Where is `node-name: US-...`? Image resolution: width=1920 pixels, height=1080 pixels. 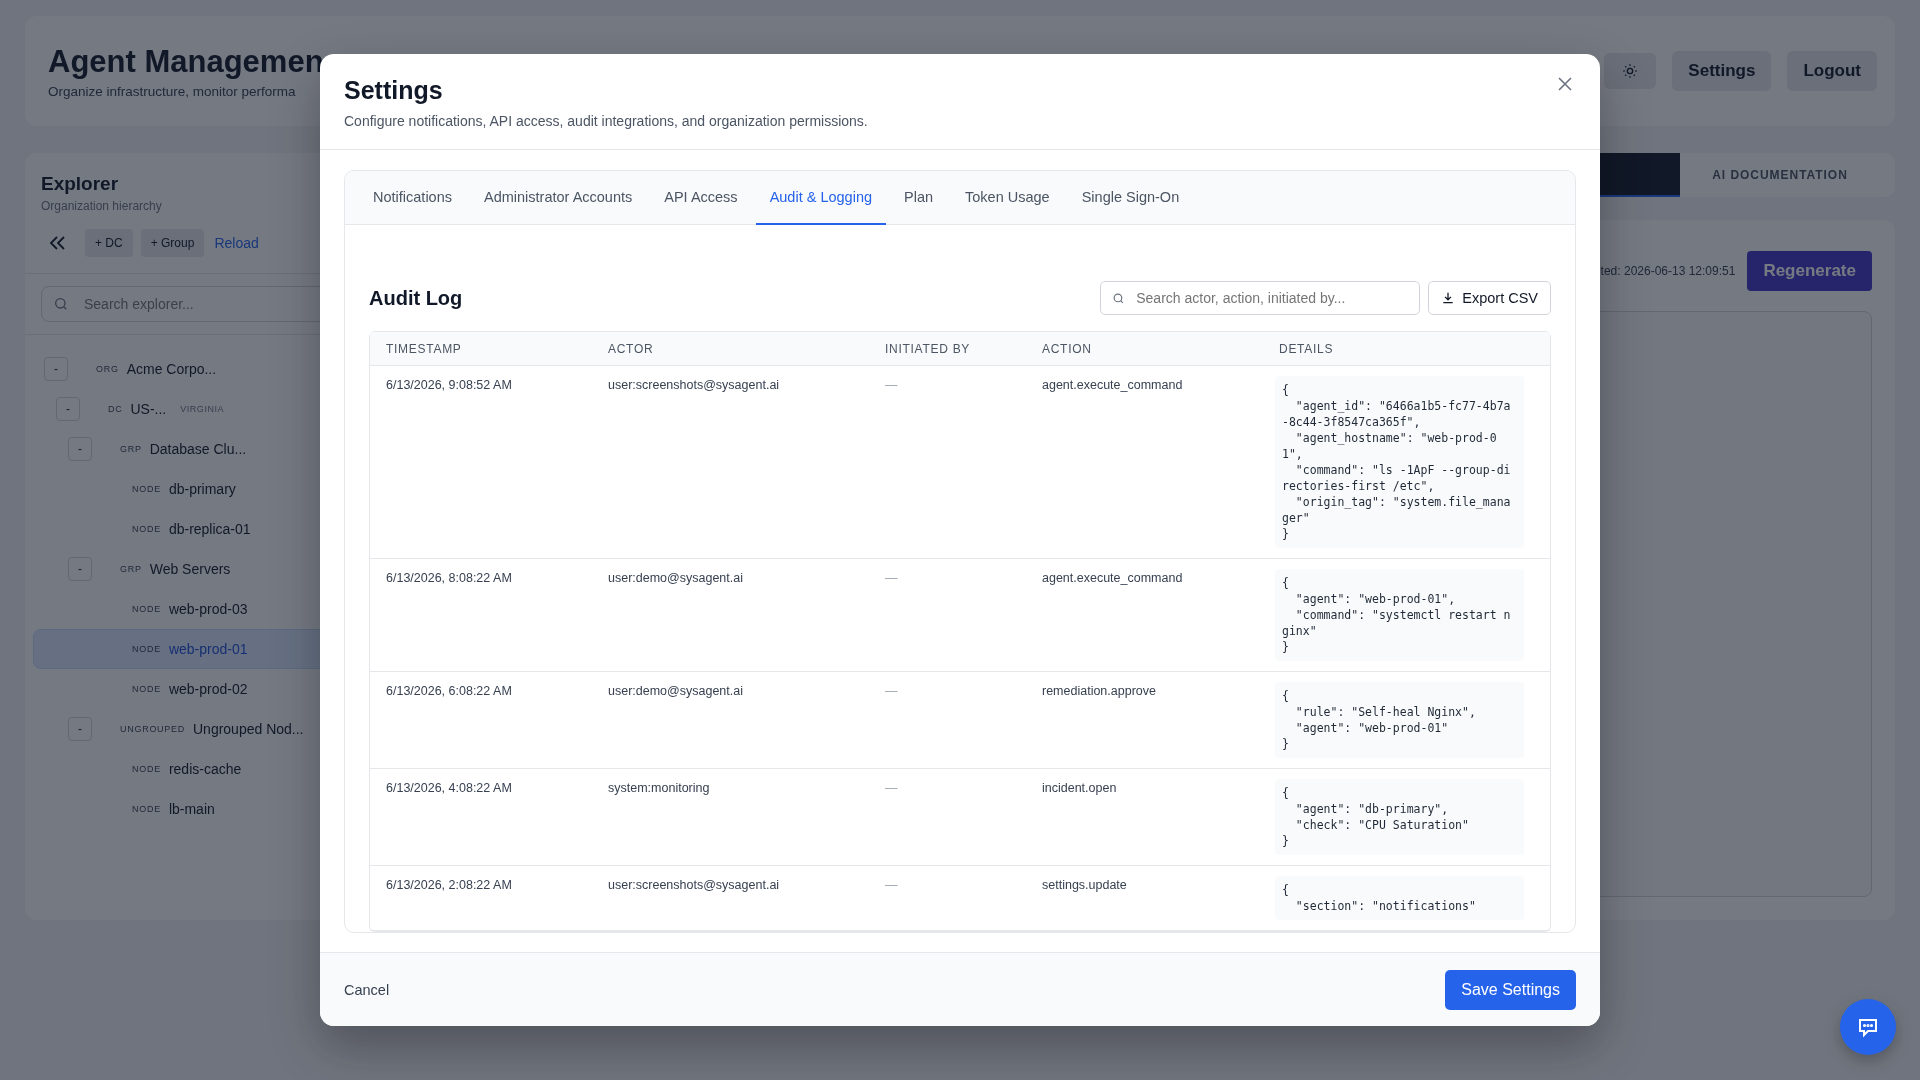
node-name: US-... is located at coordinates (148, 409).